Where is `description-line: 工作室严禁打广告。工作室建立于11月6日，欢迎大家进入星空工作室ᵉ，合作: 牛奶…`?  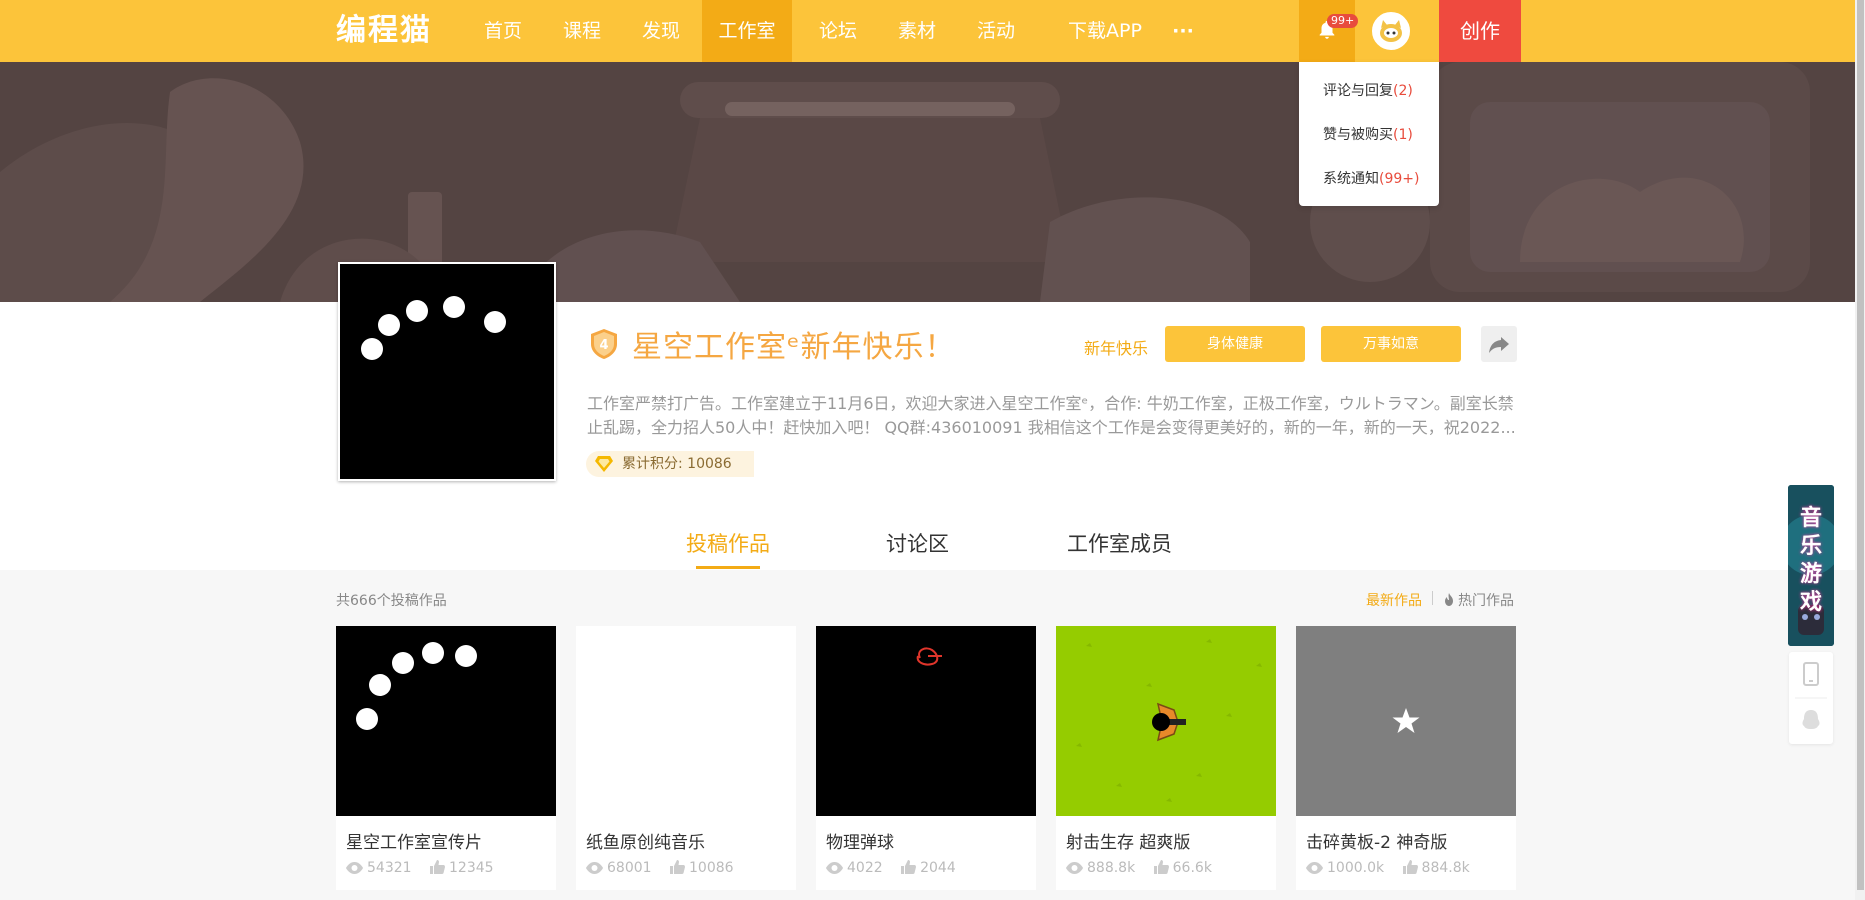 description-line: 工作室严禁打广告。工作室建立于11月6日，欢迎大家进入星空工作室ᵉ，合作: 牛奶… is located at coordinates (1050, 403).